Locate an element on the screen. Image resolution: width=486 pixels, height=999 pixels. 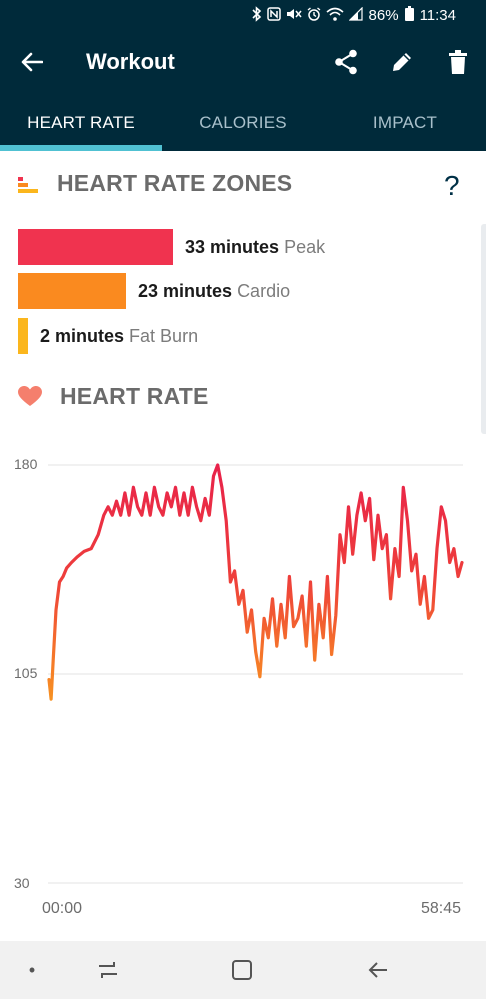
zone-row-fat-burn: 2 minutes Fat Burn is located at coordinates (108, 336).